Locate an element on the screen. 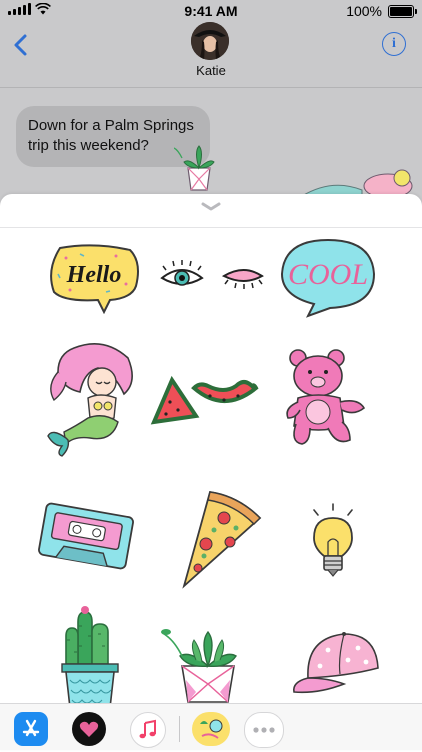 This screenshot has width=422, height=752. battery-percent: 100% is located at coordinates (364, 11).